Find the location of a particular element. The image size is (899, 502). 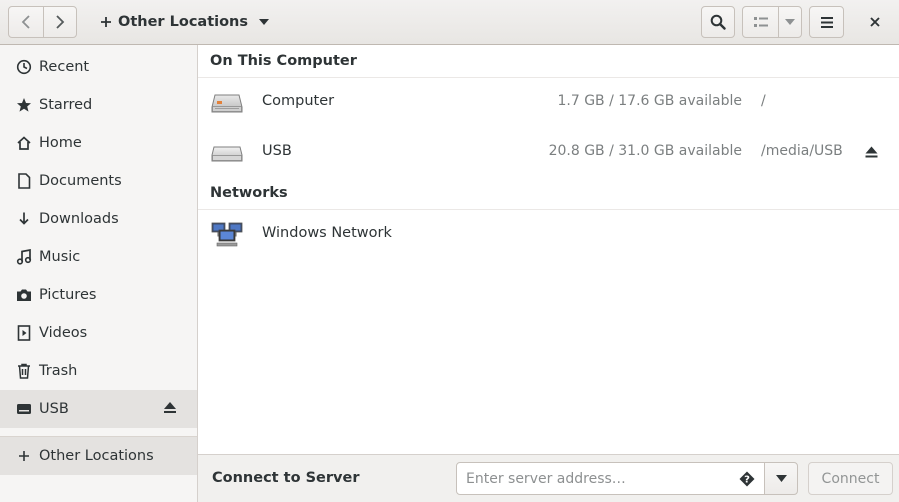

hard-disk-icon is located at coordinates (227, 105).